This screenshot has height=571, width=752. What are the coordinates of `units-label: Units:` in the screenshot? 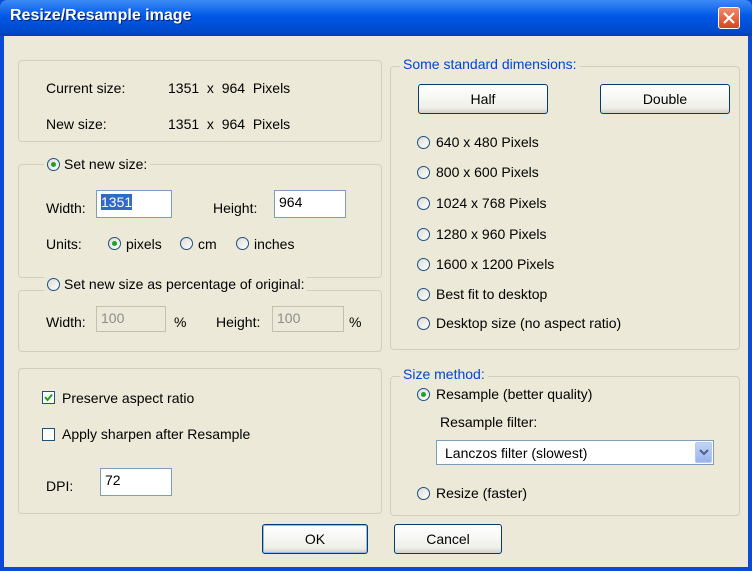 It's located at (64, 244).